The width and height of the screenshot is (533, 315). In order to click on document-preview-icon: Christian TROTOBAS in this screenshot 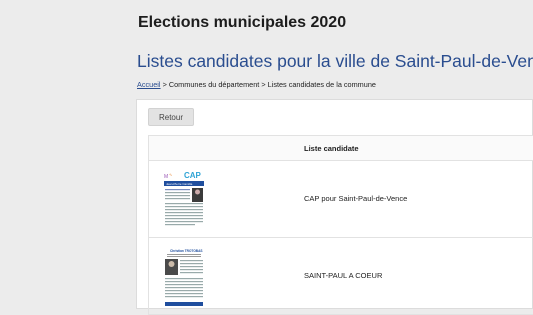, I will do `click(184, 276)`.